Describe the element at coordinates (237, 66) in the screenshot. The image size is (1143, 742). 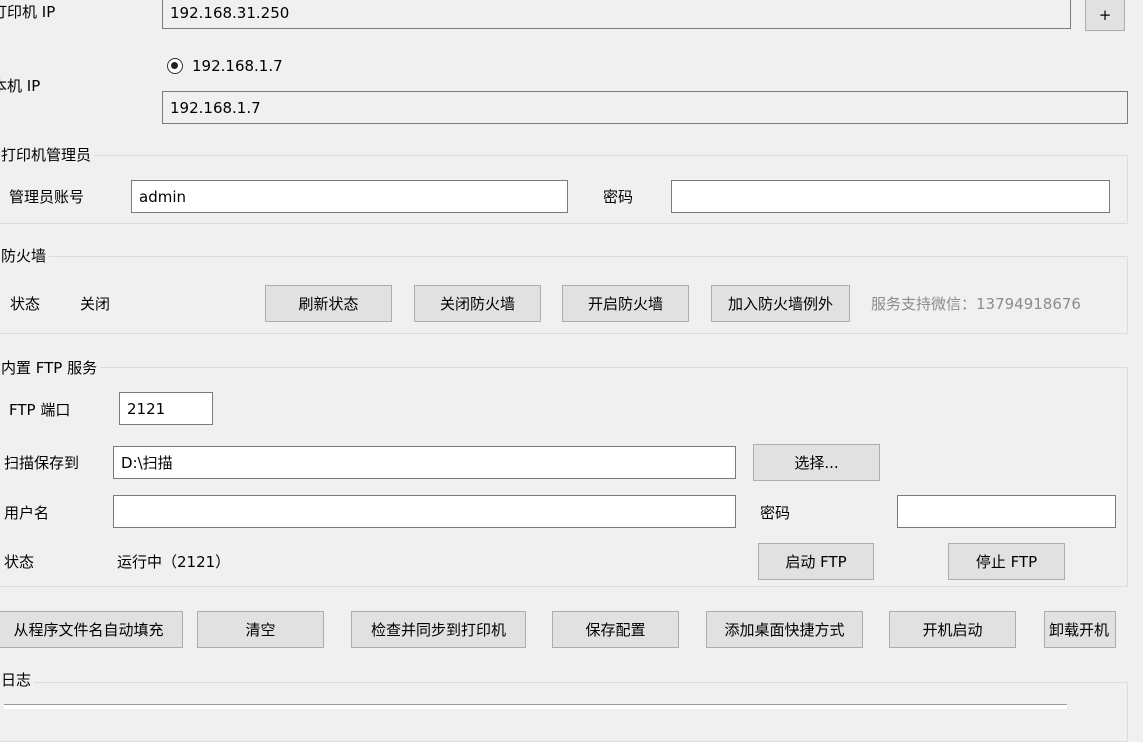
I see `local-ip-option-label: 192.168.1.7` at that location.